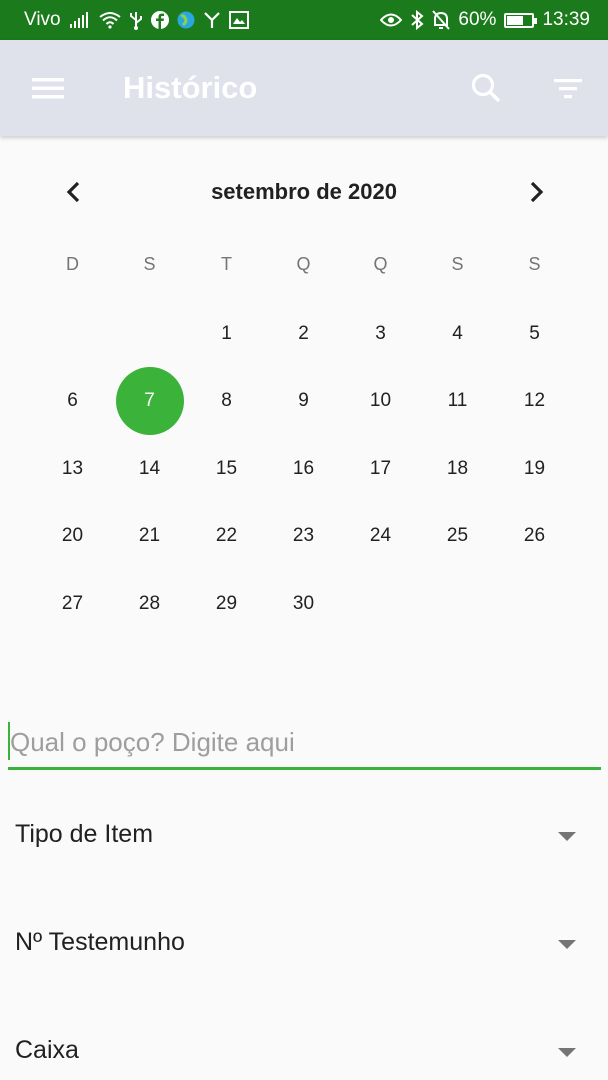 The width and height of the screenshot is (608, 1080). I want to click on calendar-day: 15, so click(226, 469).